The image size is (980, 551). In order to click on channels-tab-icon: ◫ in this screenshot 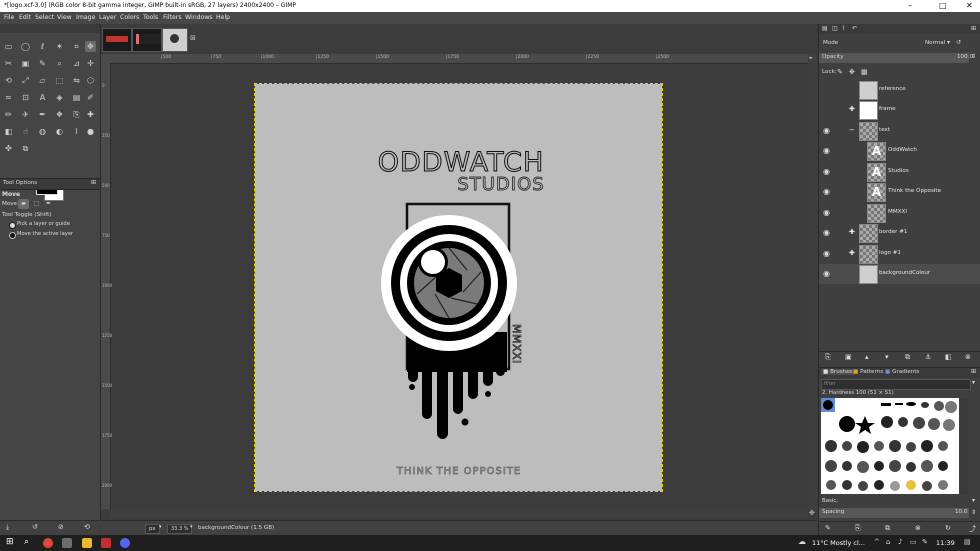, I will do `click(835, 28)`.